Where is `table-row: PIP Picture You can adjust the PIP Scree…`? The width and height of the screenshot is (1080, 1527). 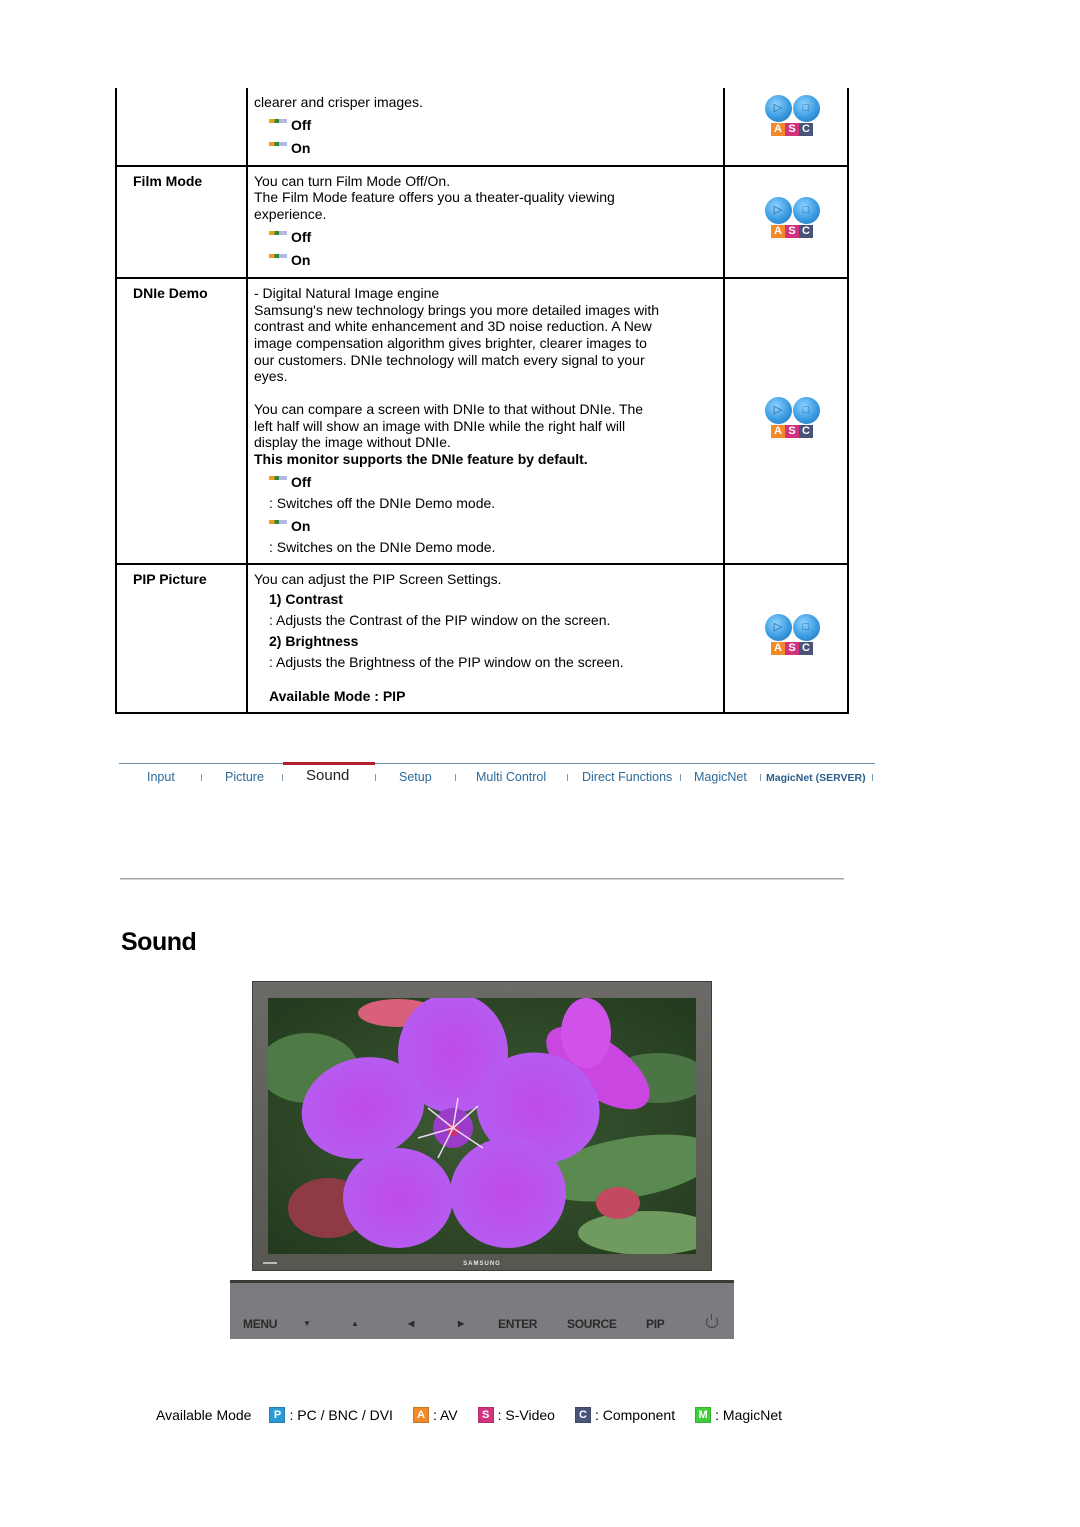
table-row: PIP Picture You can adjust the PIP Scree… is located at coordinates (482, 639).